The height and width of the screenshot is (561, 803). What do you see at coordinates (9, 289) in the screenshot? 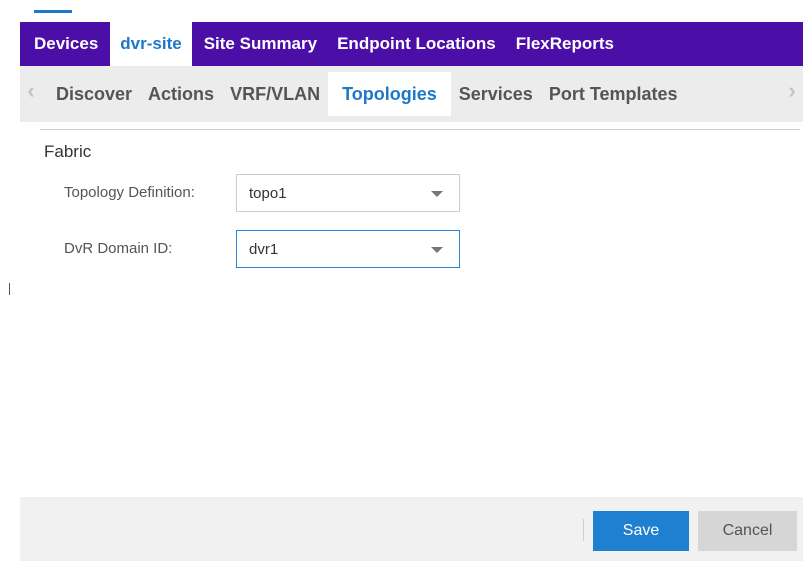
I see `side-marker` at bounding box center [9, 289].